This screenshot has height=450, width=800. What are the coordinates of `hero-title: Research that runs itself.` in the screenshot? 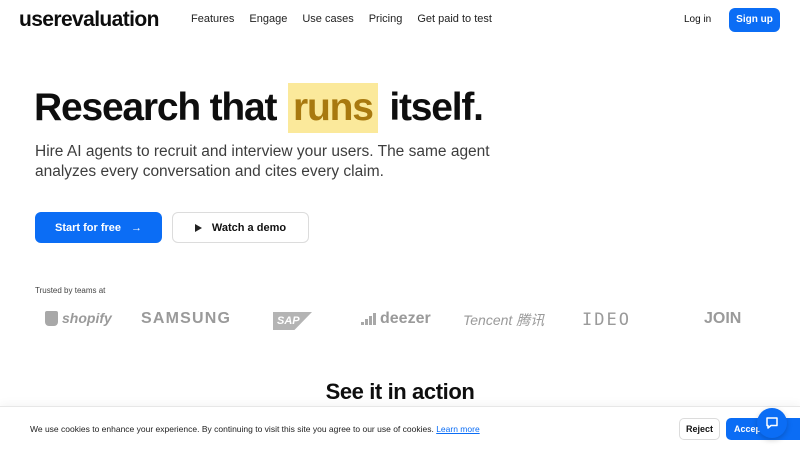 It's located at (259, 108).